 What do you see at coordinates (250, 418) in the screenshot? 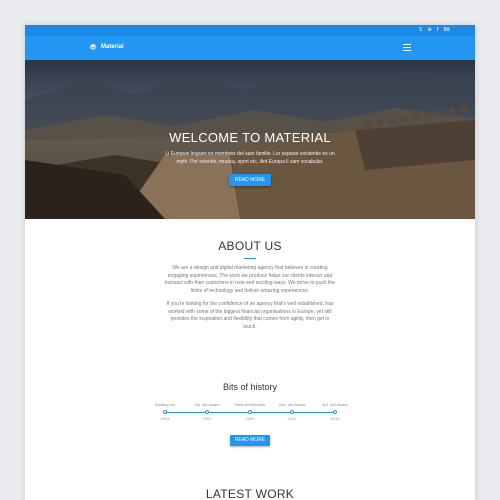
I see `timeline-year: 2009` at bounding box center [250, 418].